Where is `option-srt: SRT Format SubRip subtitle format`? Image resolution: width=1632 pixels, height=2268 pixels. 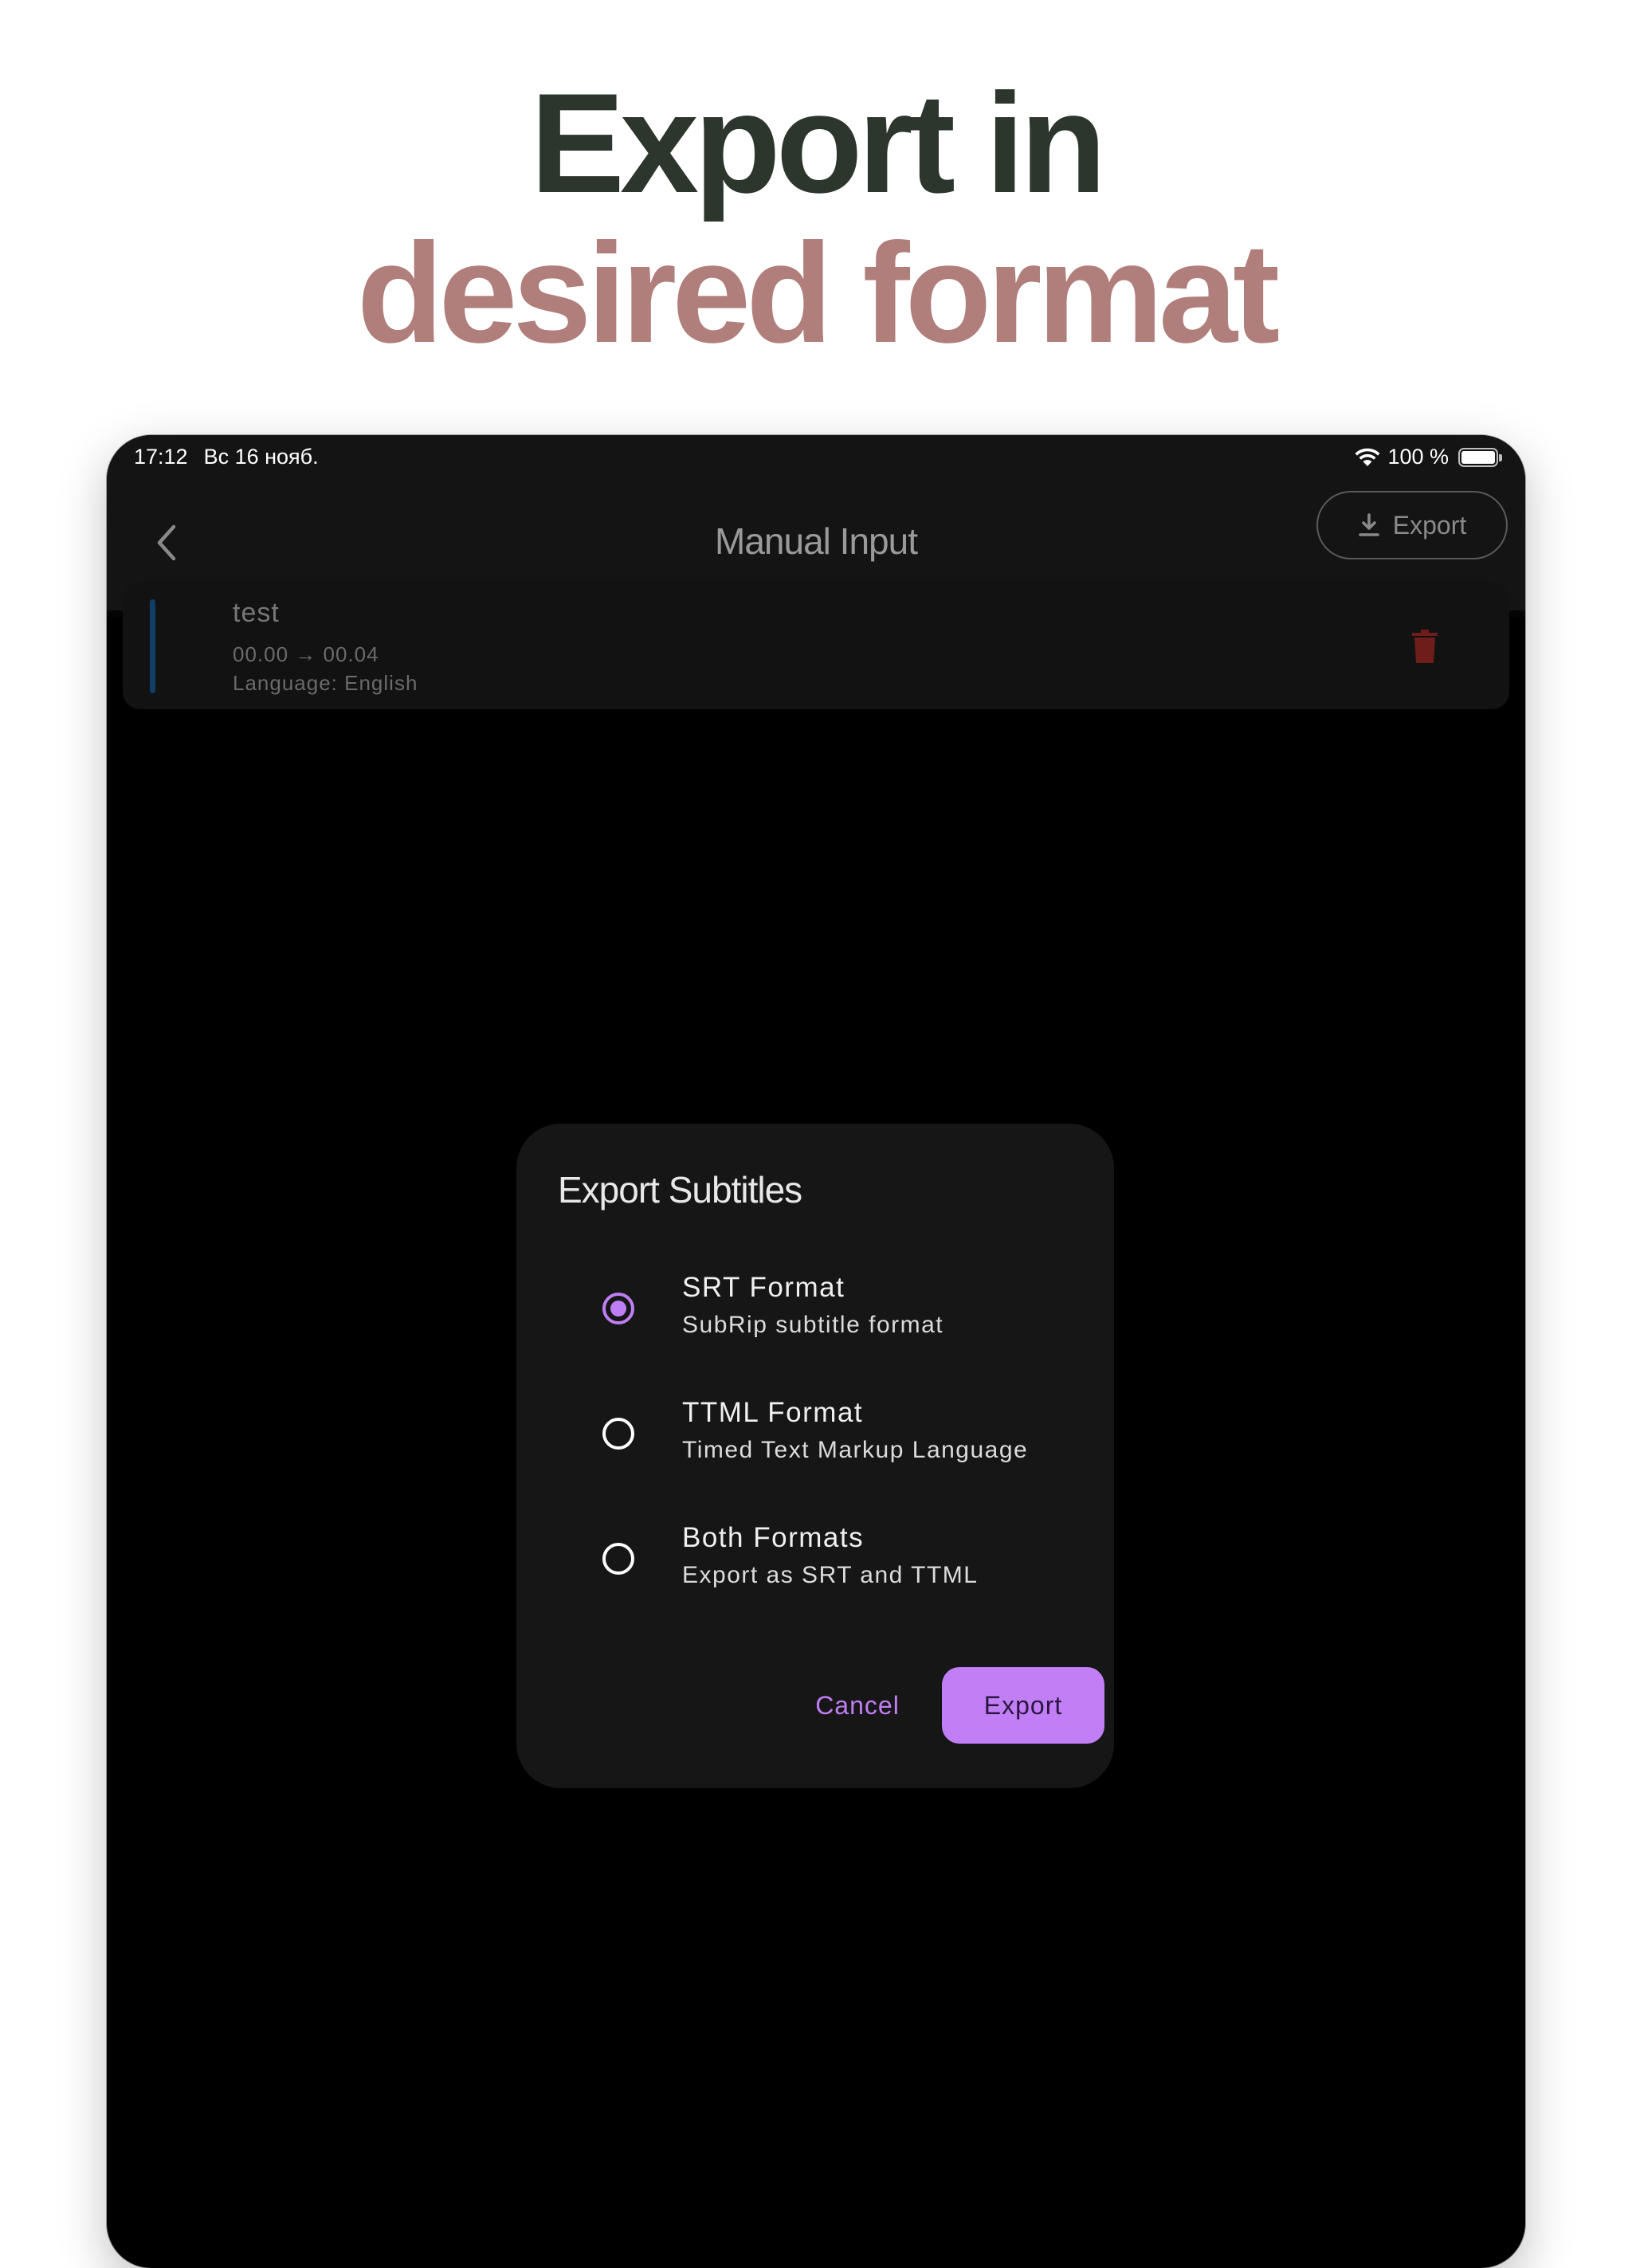
option-srt: SRT Format SubRip subtitle format is located at coordinates (815, 1318).